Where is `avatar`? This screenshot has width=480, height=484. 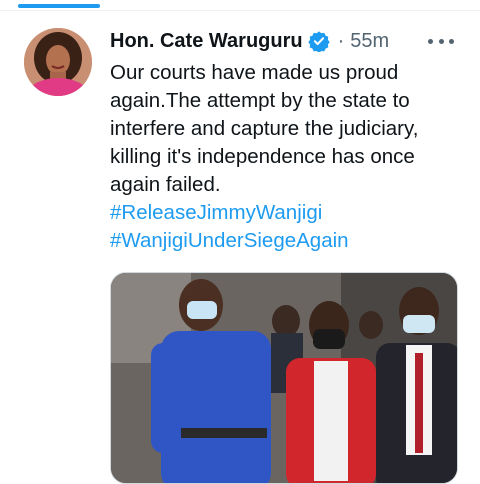
avatar is located at coordinates (58, 62).